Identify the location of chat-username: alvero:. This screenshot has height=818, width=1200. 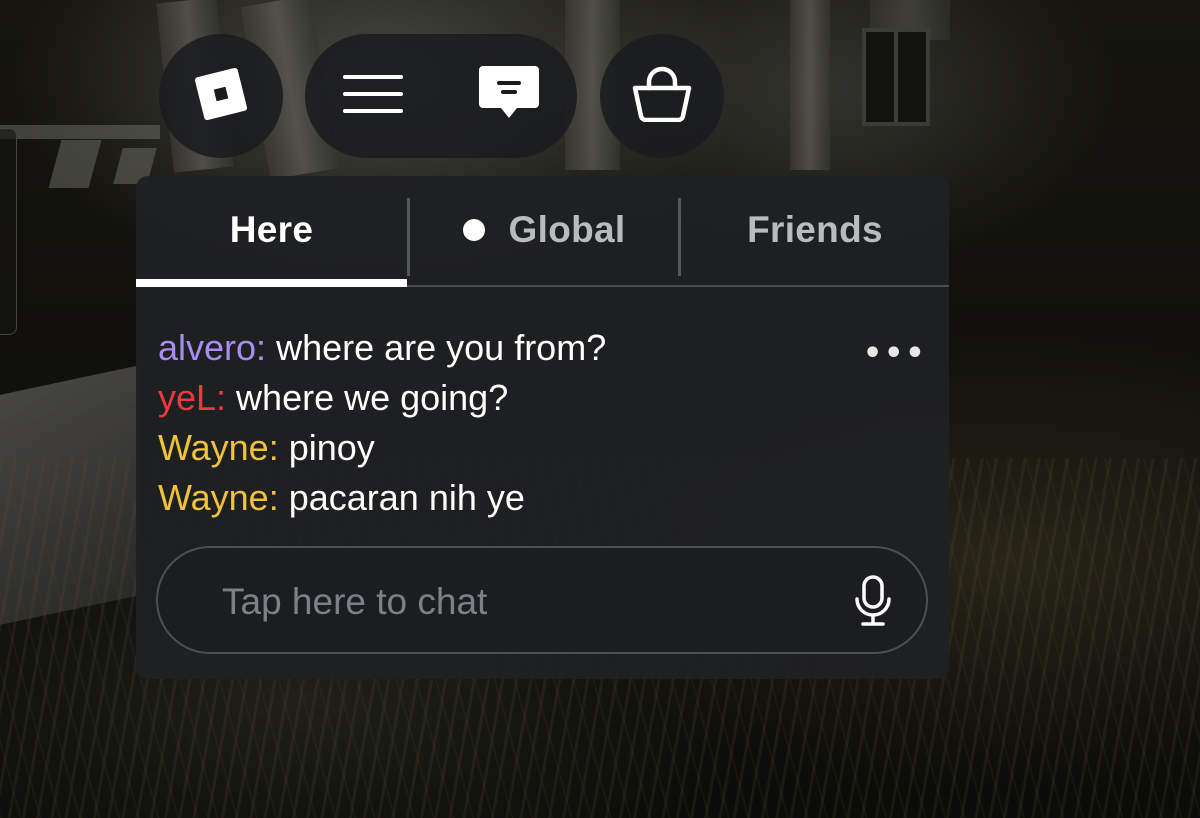
(212, 347).